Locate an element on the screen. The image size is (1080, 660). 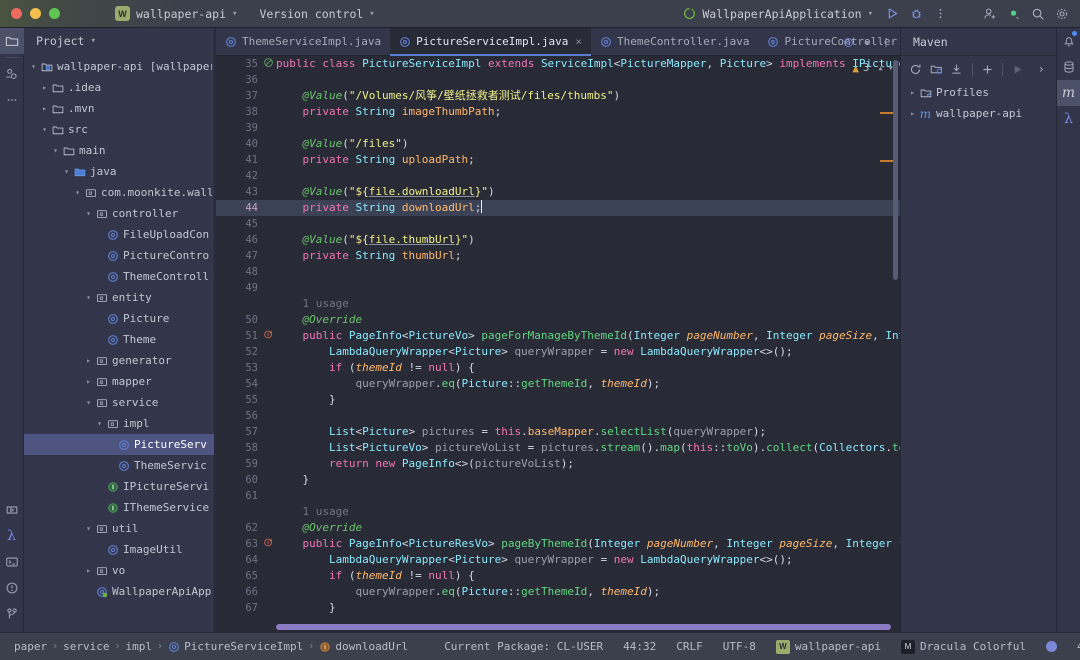
code-line: 56 is located at coordinates (558, 416).